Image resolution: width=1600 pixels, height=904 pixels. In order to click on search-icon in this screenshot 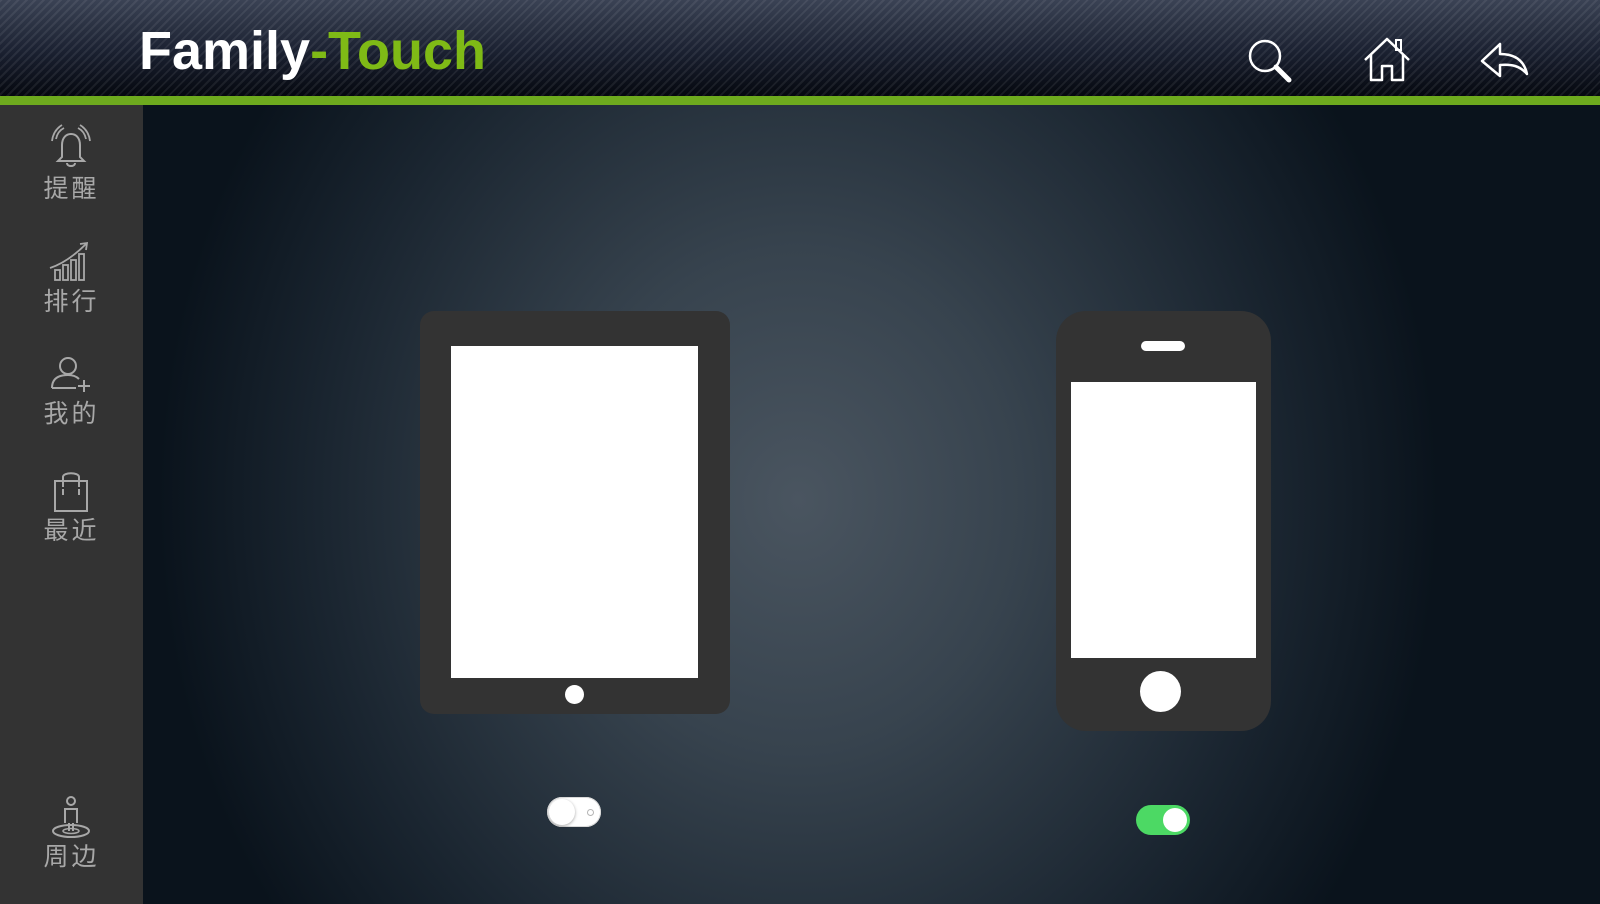, I will do `click(1270, 61)`.